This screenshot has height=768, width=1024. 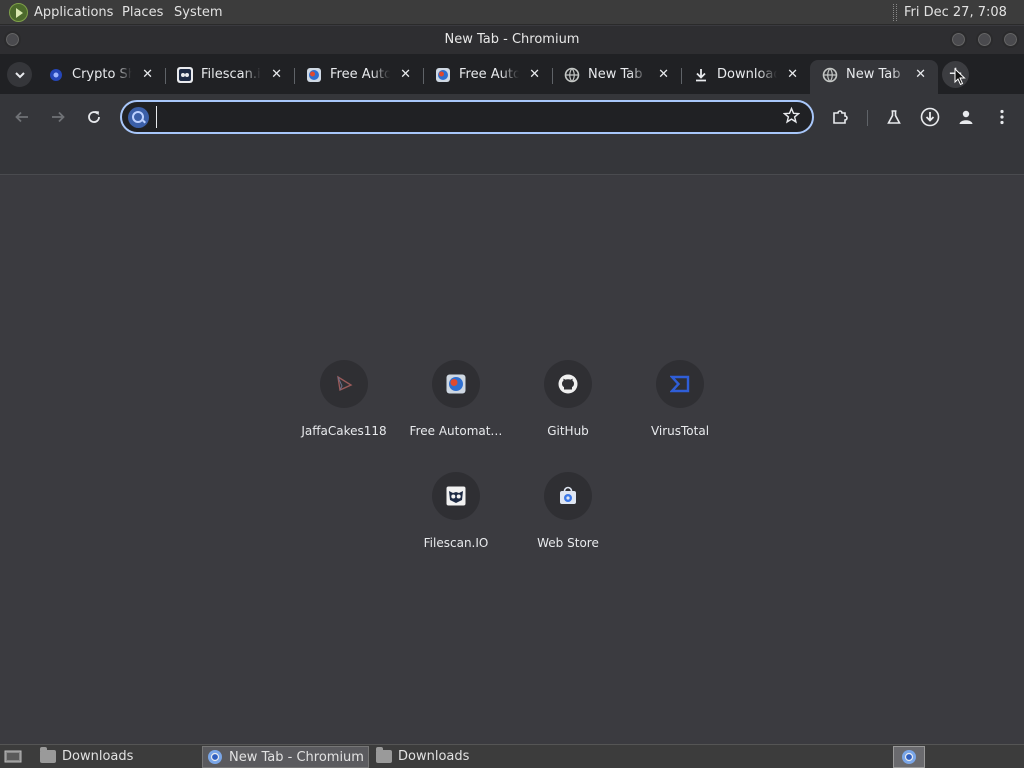 What do you see at coordinates (895, 12) in the screenshot?
I see `panel-separator` at bounding box center [895, 12].